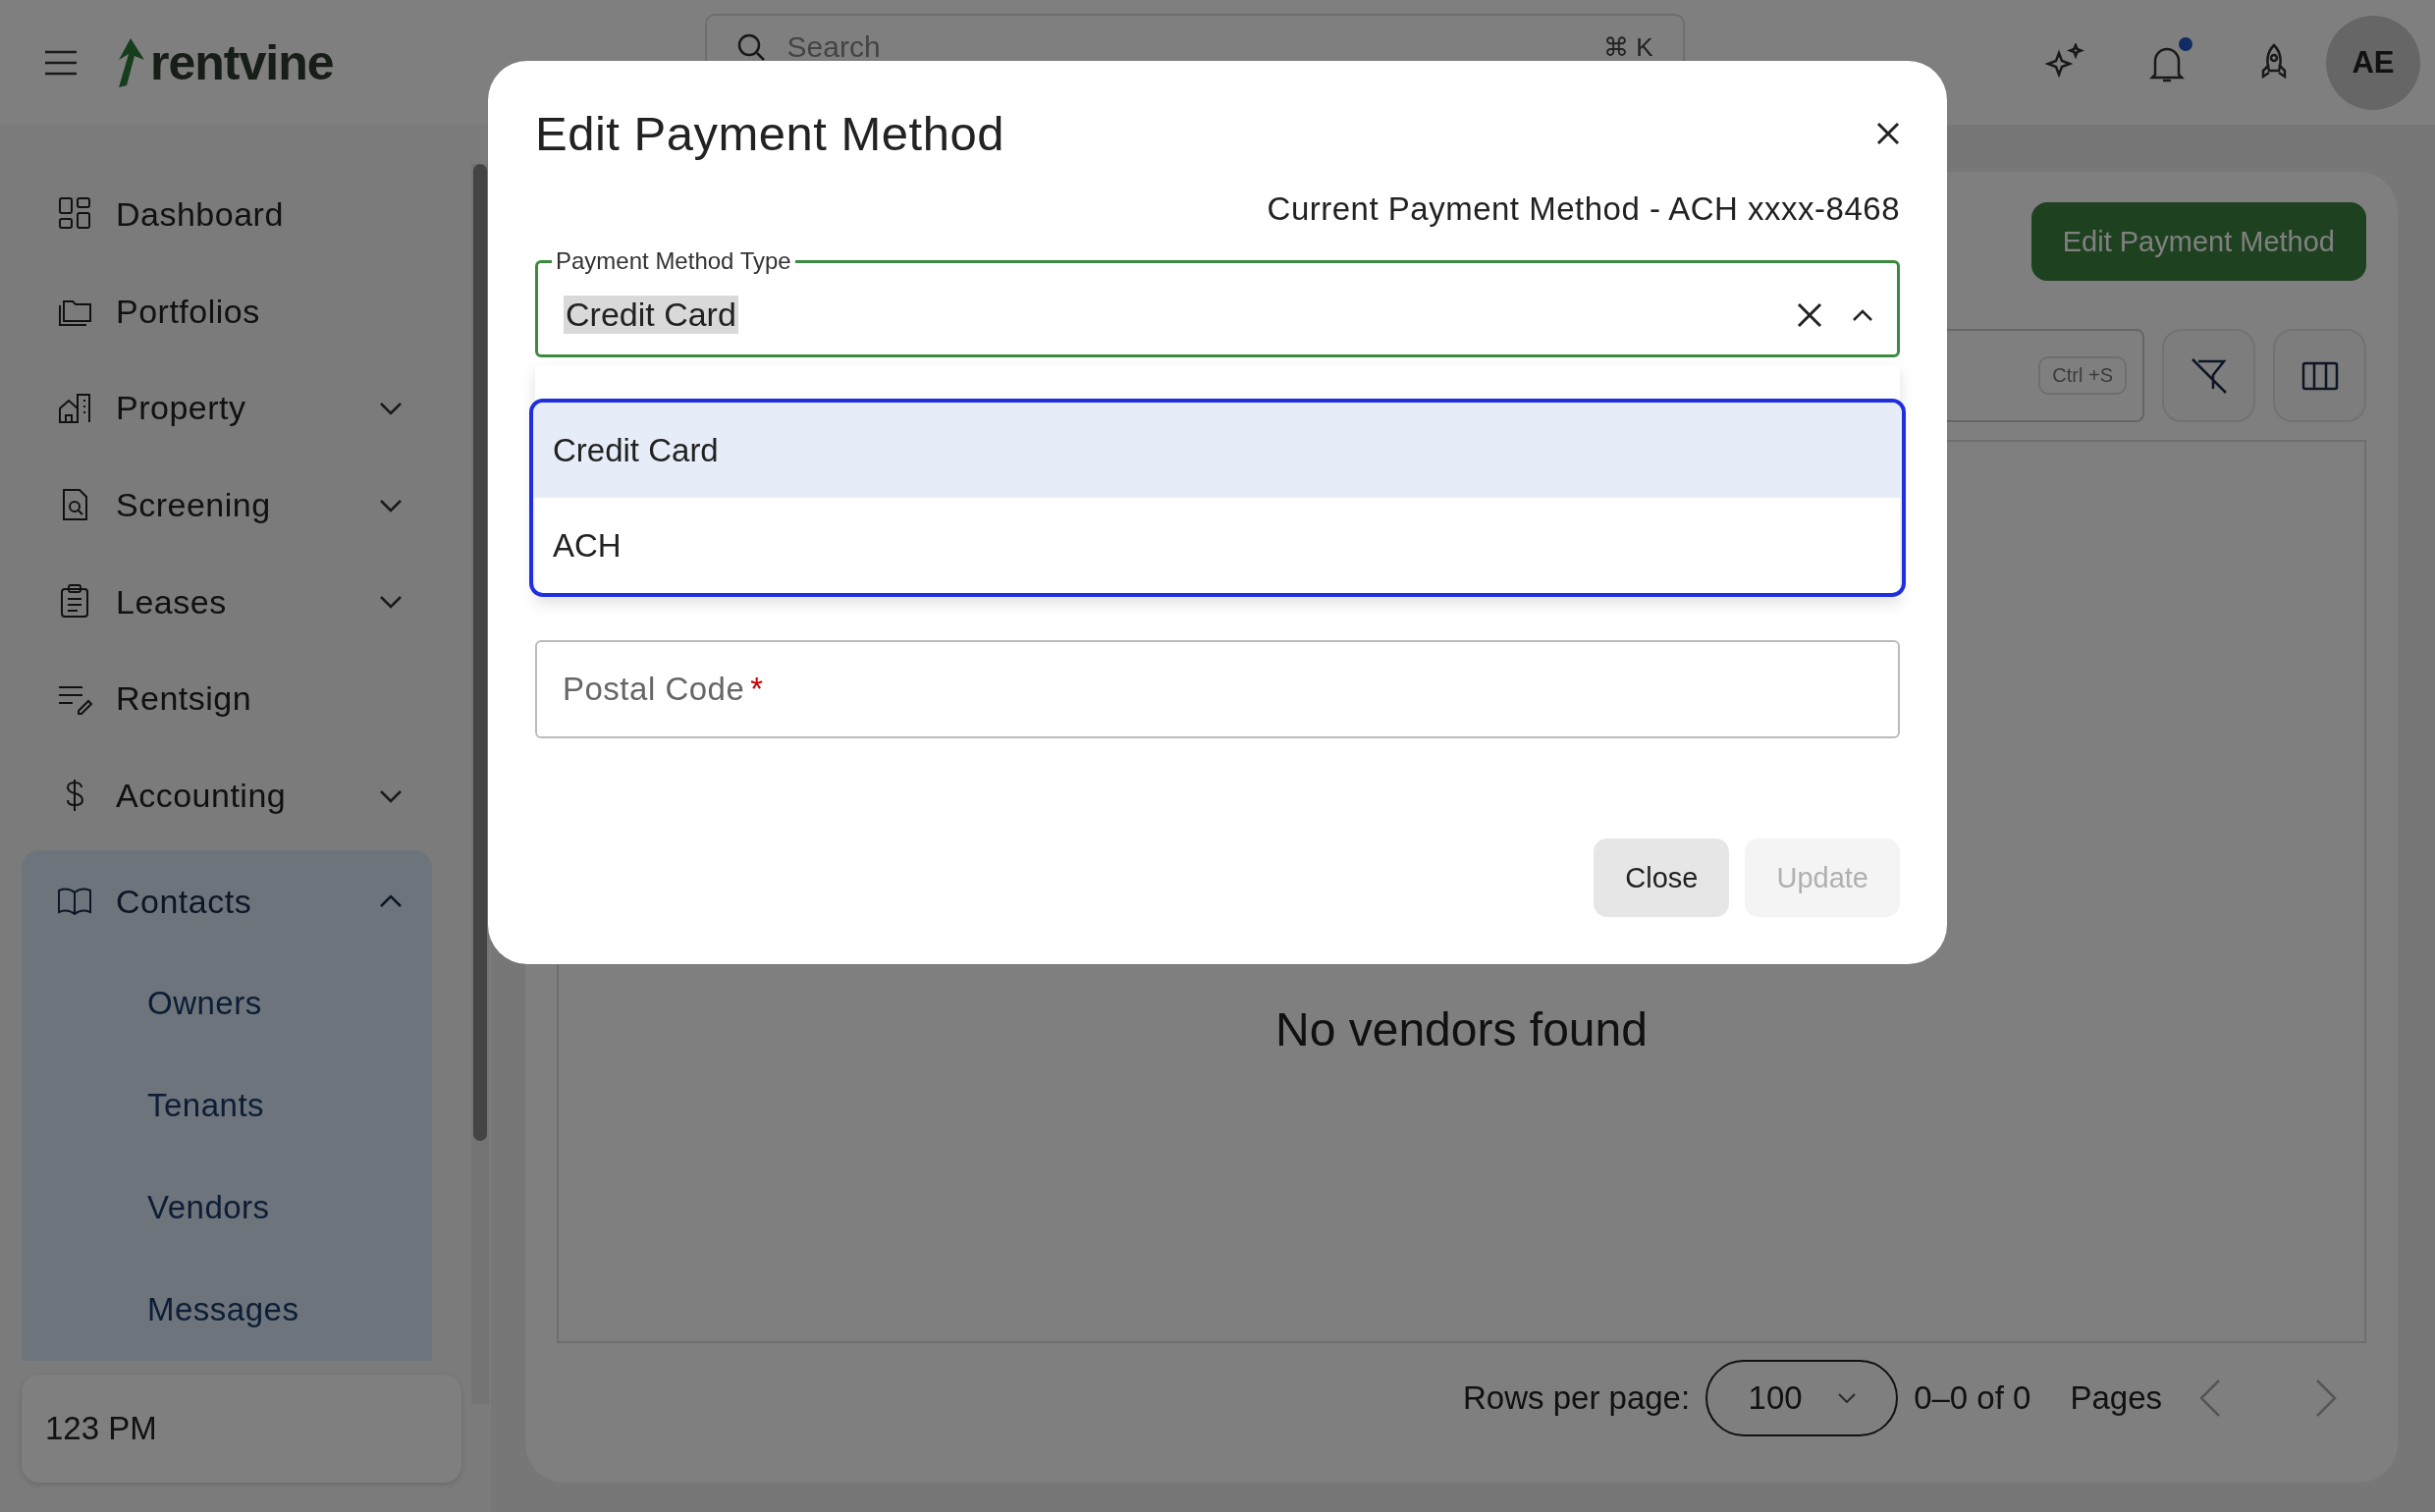 The height and width of the screenshot is (1512, 2435). What do you see at coordinates (1802, 1398) in the screenshot?
I see `rows-per-page-select: 100` at bounding box center [1802, 1398].